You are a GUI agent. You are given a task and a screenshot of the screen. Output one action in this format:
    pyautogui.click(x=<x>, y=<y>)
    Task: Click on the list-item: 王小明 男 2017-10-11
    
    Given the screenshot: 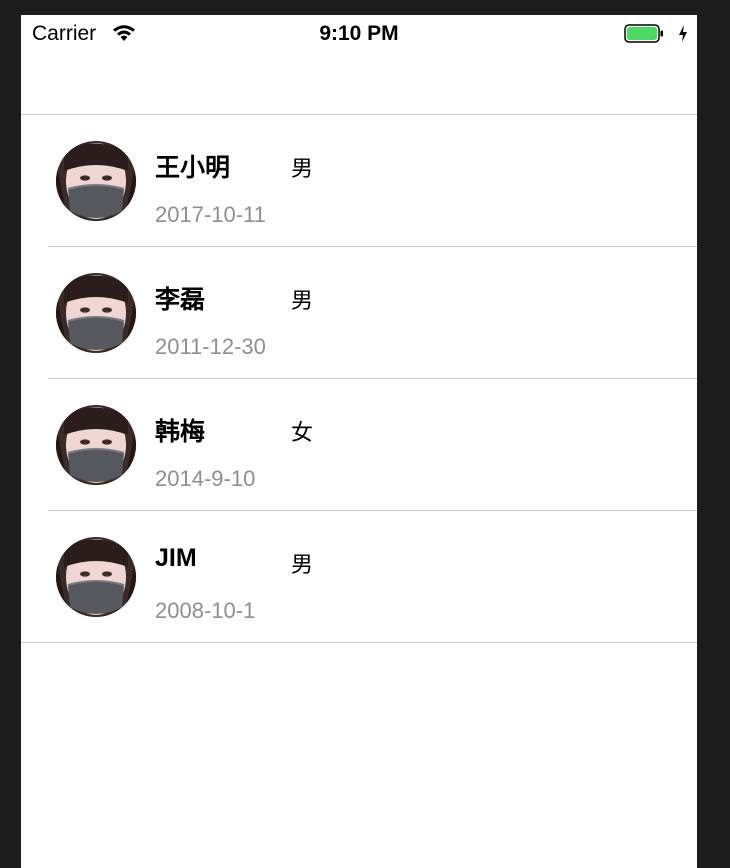 What is the action you would take?
    pyautogui.click(x=359, y=181)
    